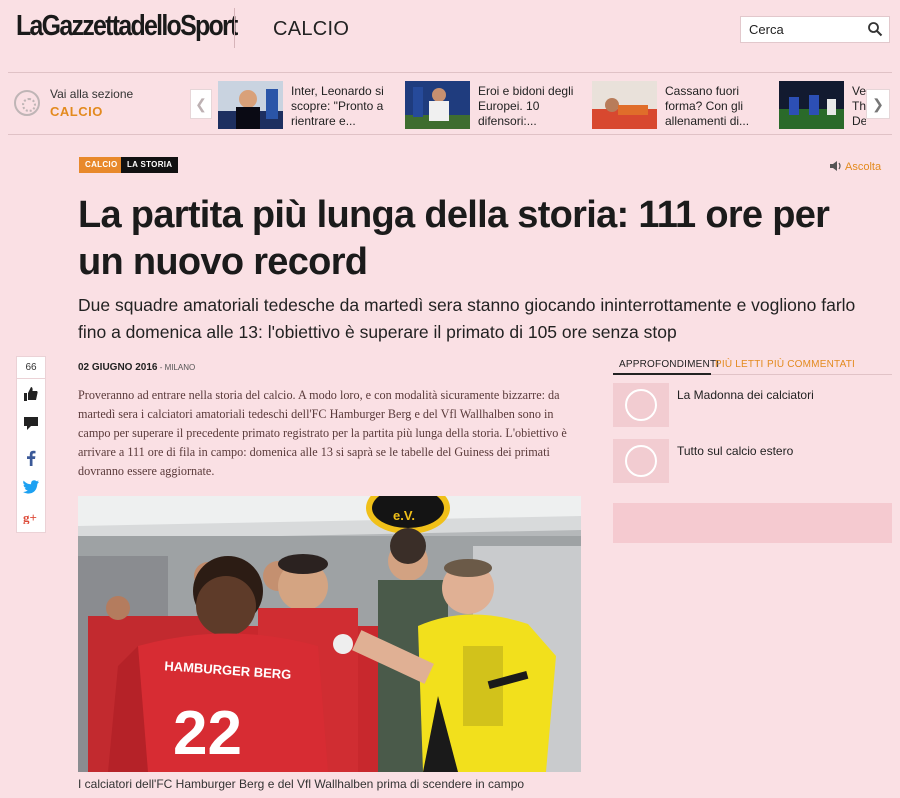  What do you see at coordinates (101, 165) in the screenshot?
I see `tag-calcio: CALCIO` at bounding box center [101, 165].